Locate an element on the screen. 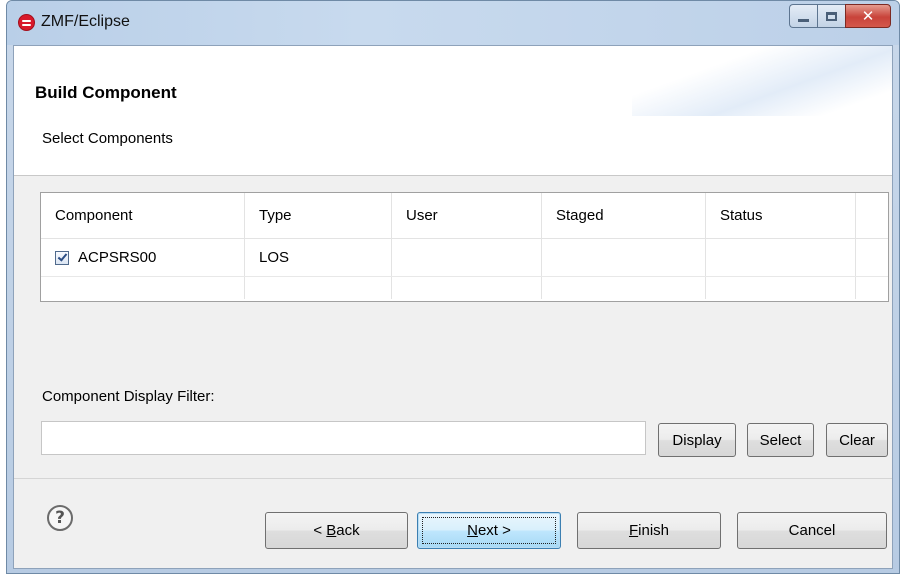  cancel-button: Cancel is located at coordinates (812, 530).